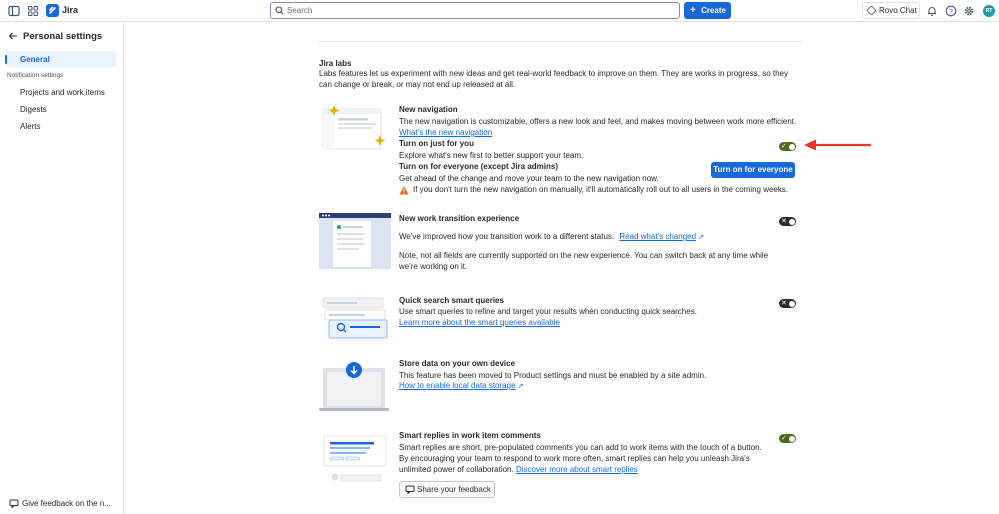 The image size is (999, 514). What do you see at coordinates (459, 218) in the screenshot?
I see `work-transition-title: New work transition experience` at bounding box center [459, 218].